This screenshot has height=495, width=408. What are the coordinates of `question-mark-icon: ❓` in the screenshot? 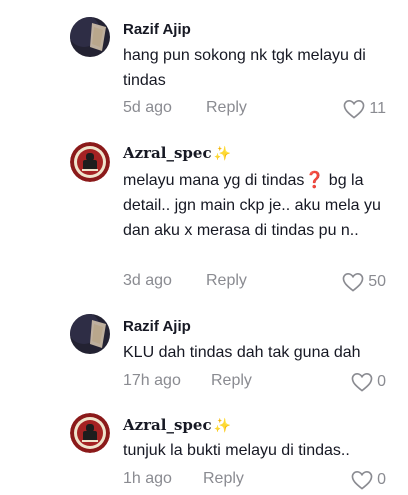 It's located at (314, 180).